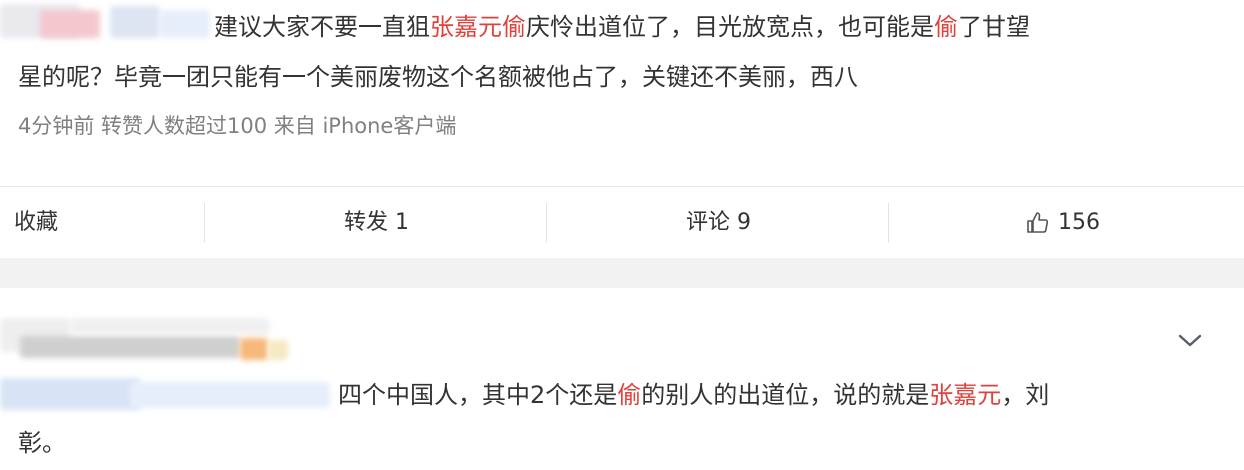 Image resolution: width=1244 pixels, height=470 pixels. I want to click on like-button: 156, so click(1063, 223).